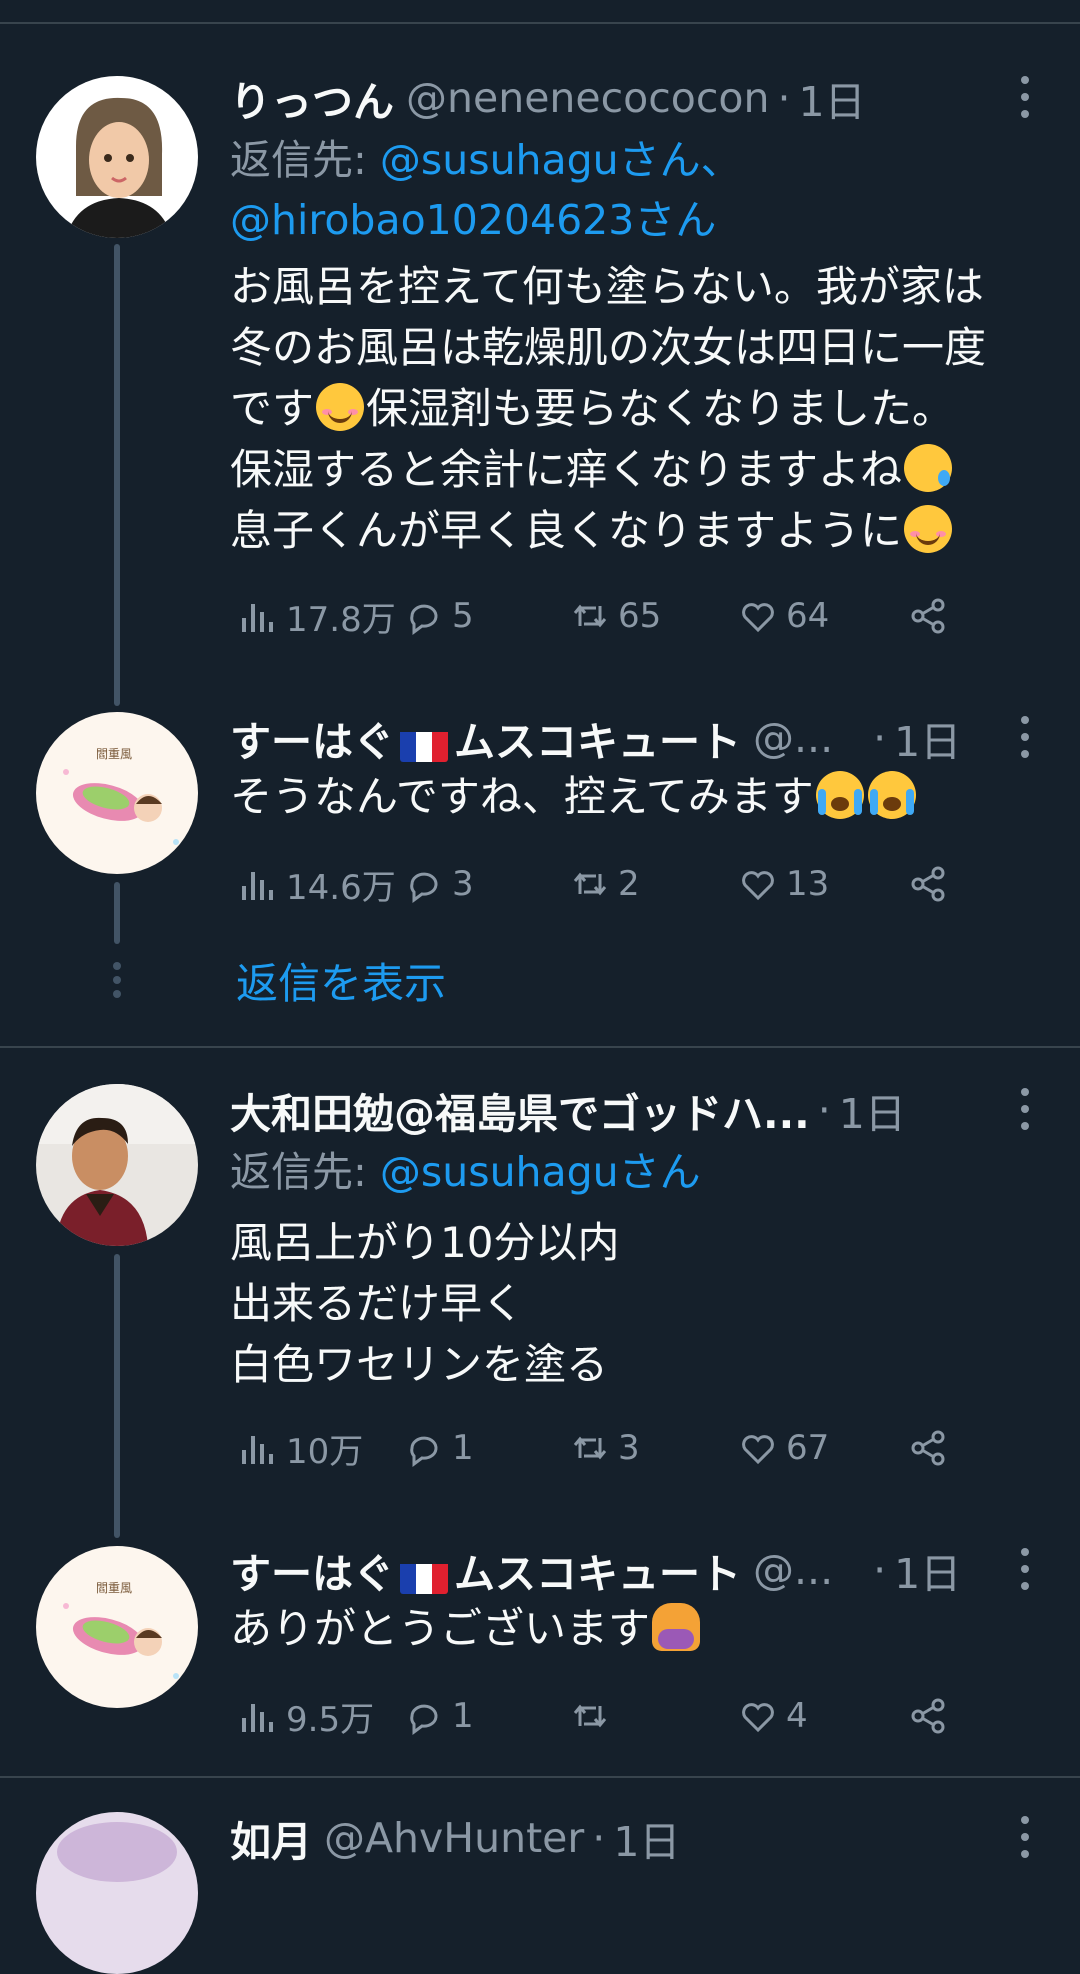 Image resolution: width=1080 pixels, height=1974 pixels. What do you see at coordinates (588, 98) in the screenshot?
I see `user-handle: @nenenecococon` at bounding box center [588, 98].